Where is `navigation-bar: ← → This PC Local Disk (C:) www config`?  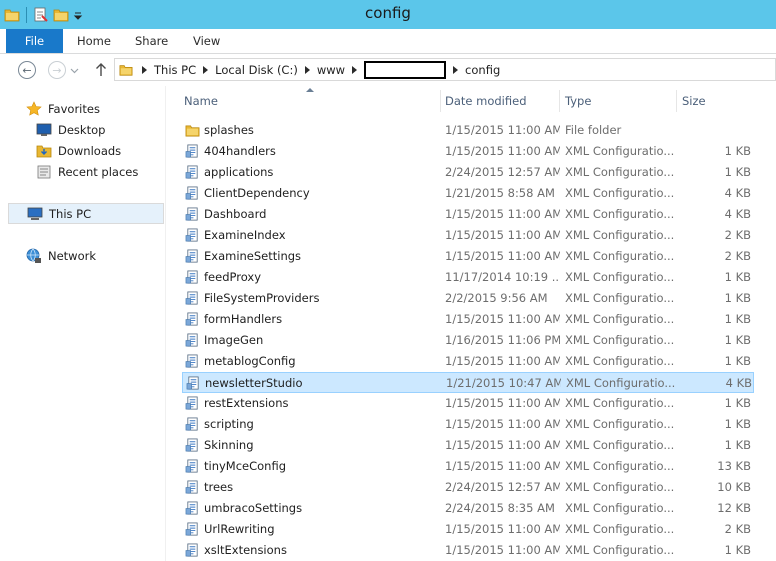 navigation-bar: ← → This PC Local Disk (C:) www config is located at coordinates (388, 70).